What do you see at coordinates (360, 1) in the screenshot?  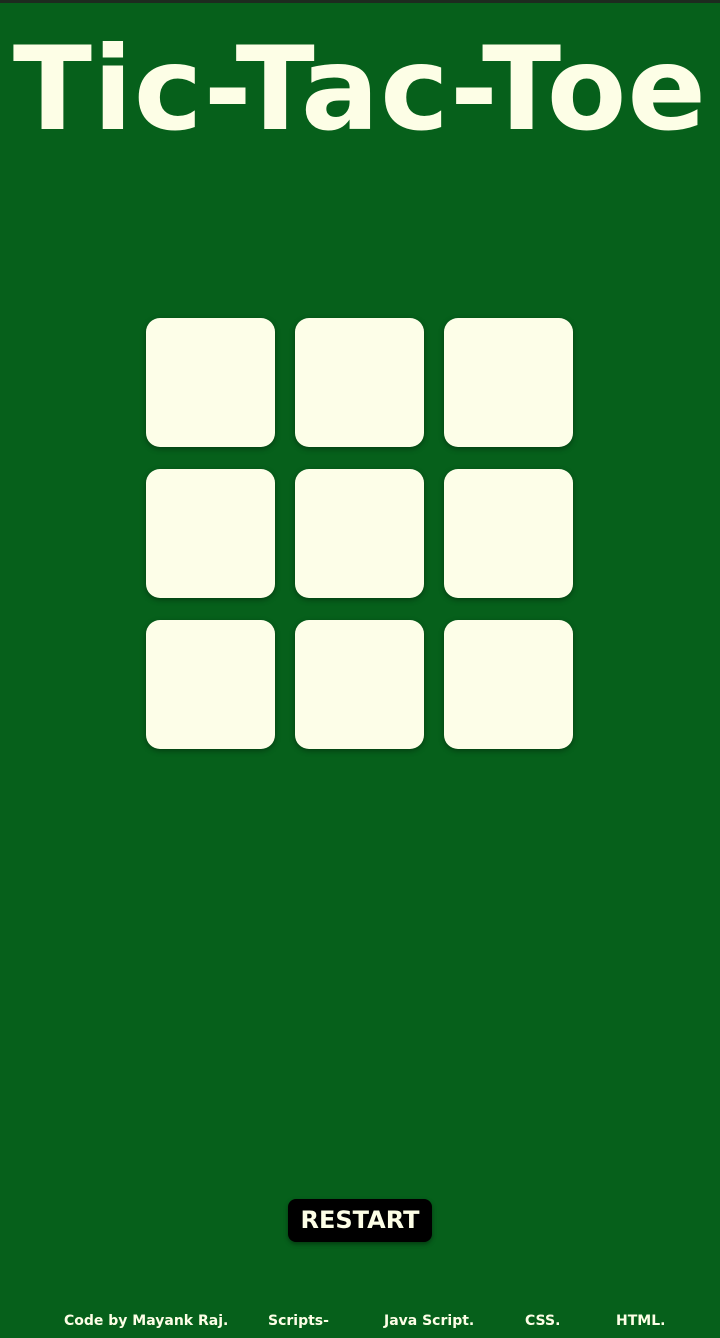 I see `top-border` at bounding box center [360, 1].